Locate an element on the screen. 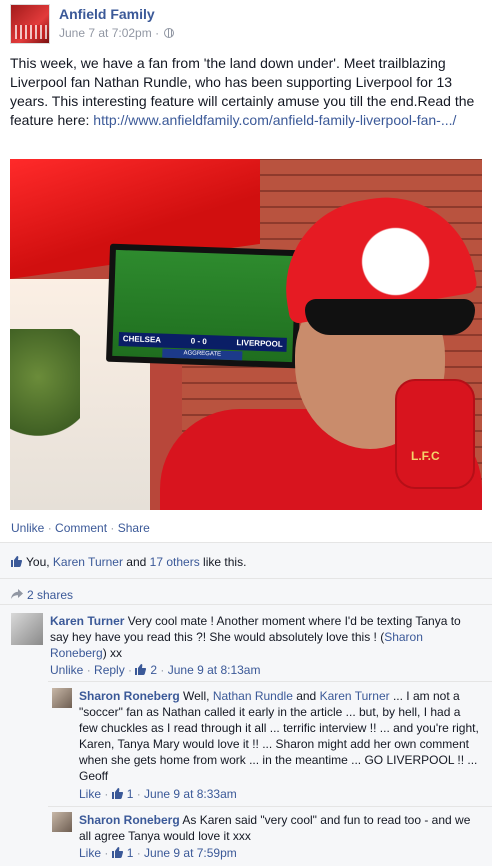  page-name-link: Anfield Family is located at coordinates (107, 14).